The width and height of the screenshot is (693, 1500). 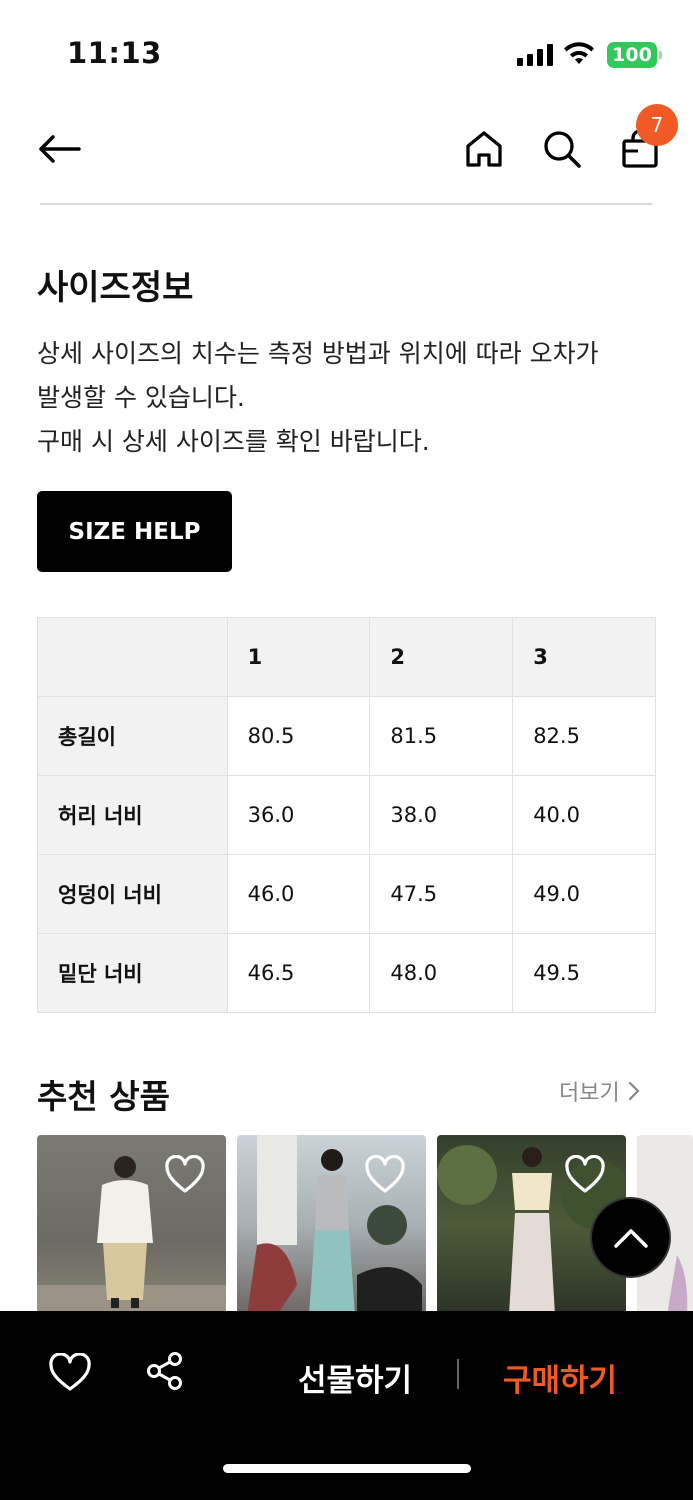 What do you see at coordinates (132, 894) in the screenshot?
I see `row-label: 엉덩이 너비` at bounding box center [132, 894].